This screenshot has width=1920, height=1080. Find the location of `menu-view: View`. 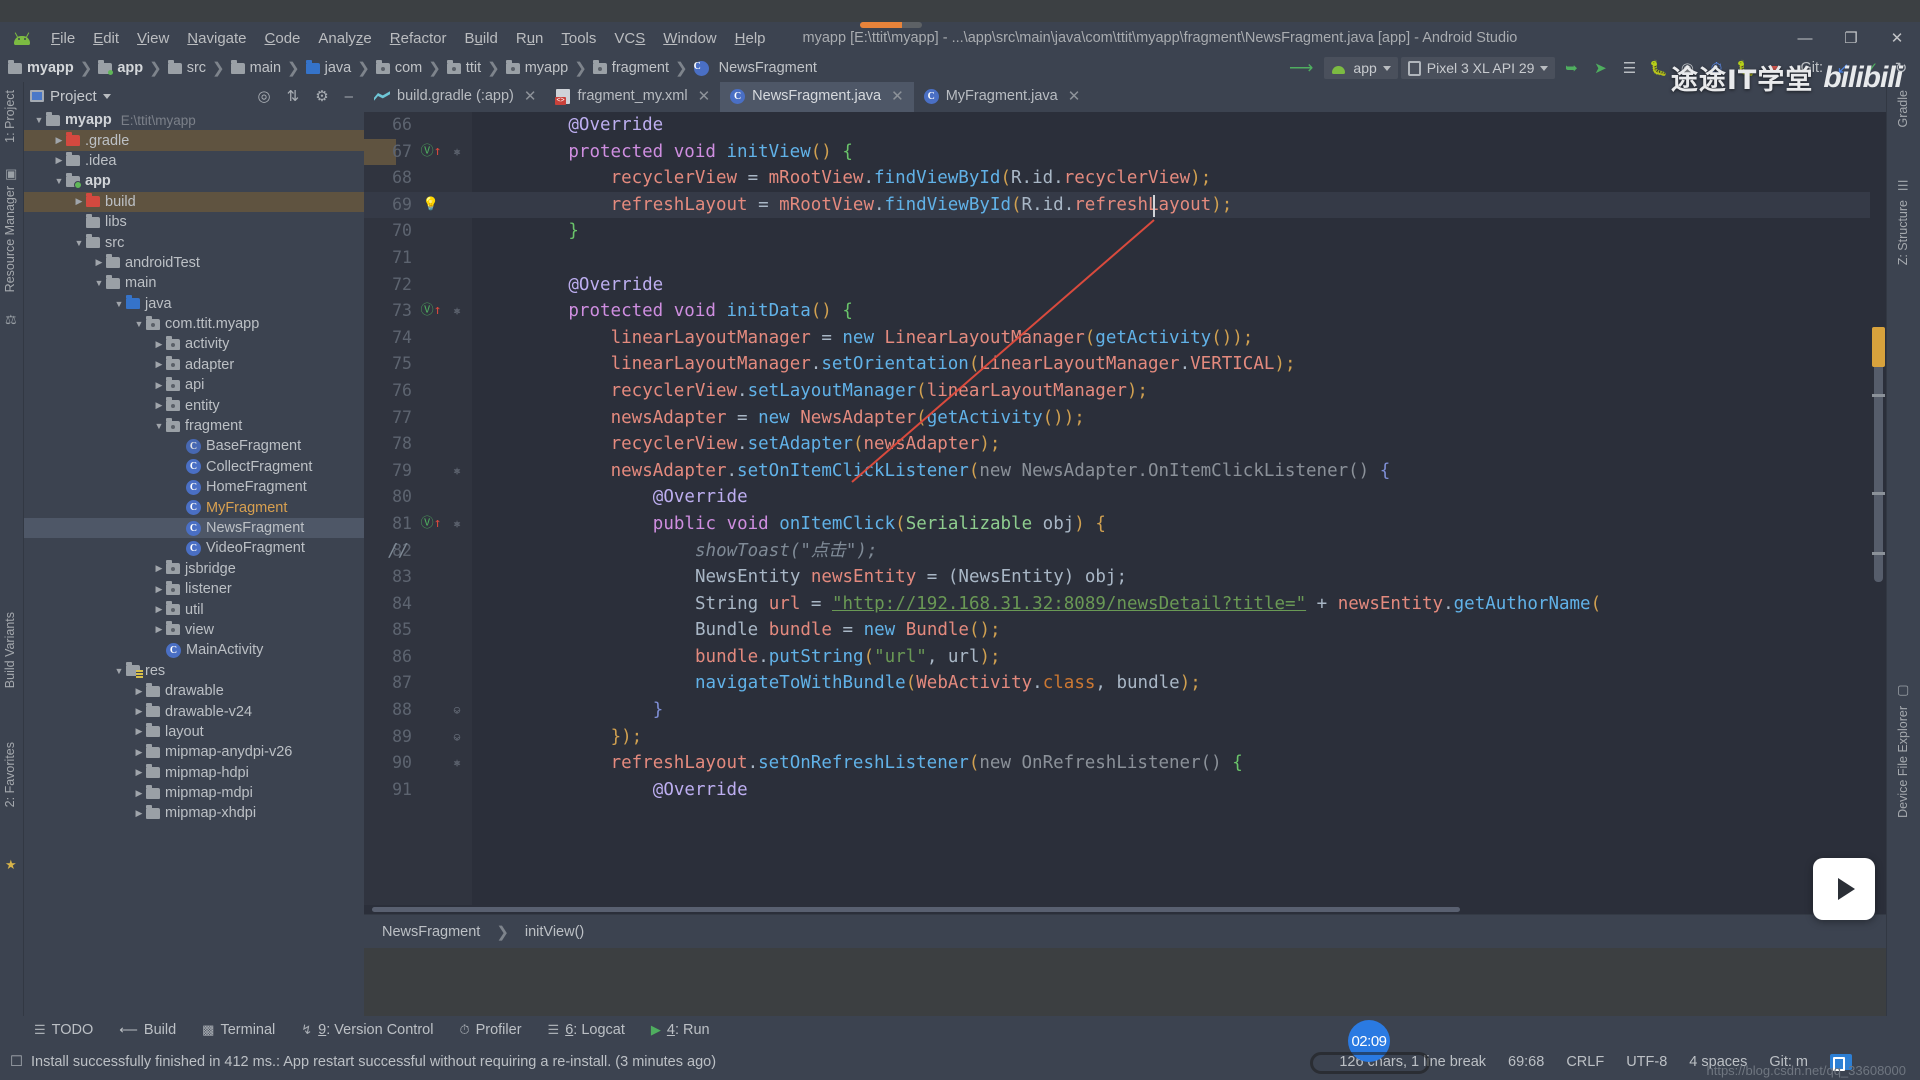

menu-view: View is located at coordinates (153, 38).